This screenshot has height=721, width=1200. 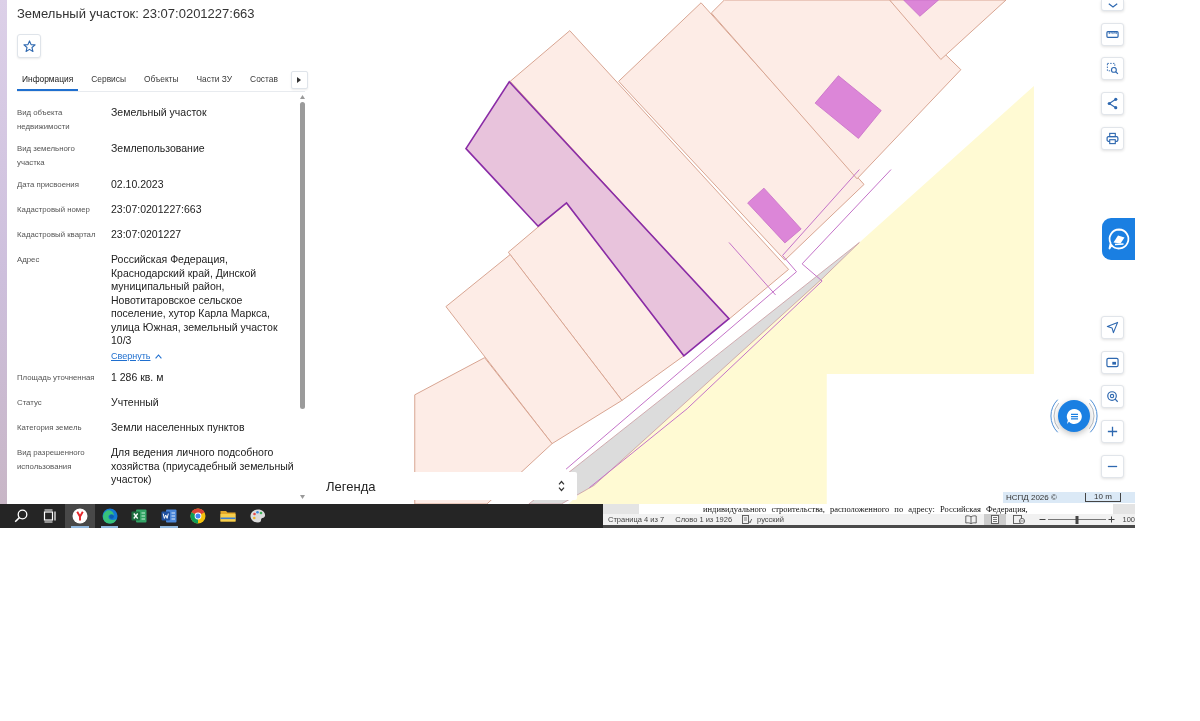 What do you see at coordinates (161, 79) in the screenshot?
I see `tab: Объекты` at bounding box center [161, 79].